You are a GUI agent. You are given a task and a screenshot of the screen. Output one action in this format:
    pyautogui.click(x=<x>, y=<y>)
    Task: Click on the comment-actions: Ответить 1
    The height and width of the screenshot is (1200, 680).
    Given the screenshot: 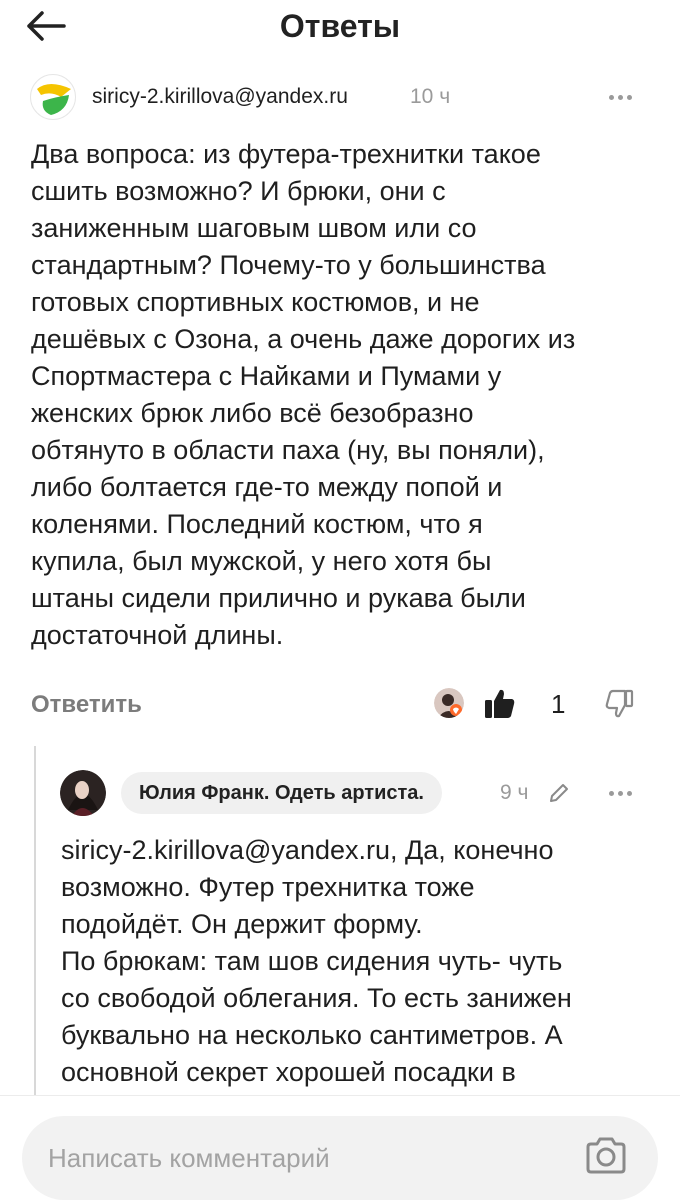 What is the action you would take?
    pyautogui.click(x=341, y=704)
    